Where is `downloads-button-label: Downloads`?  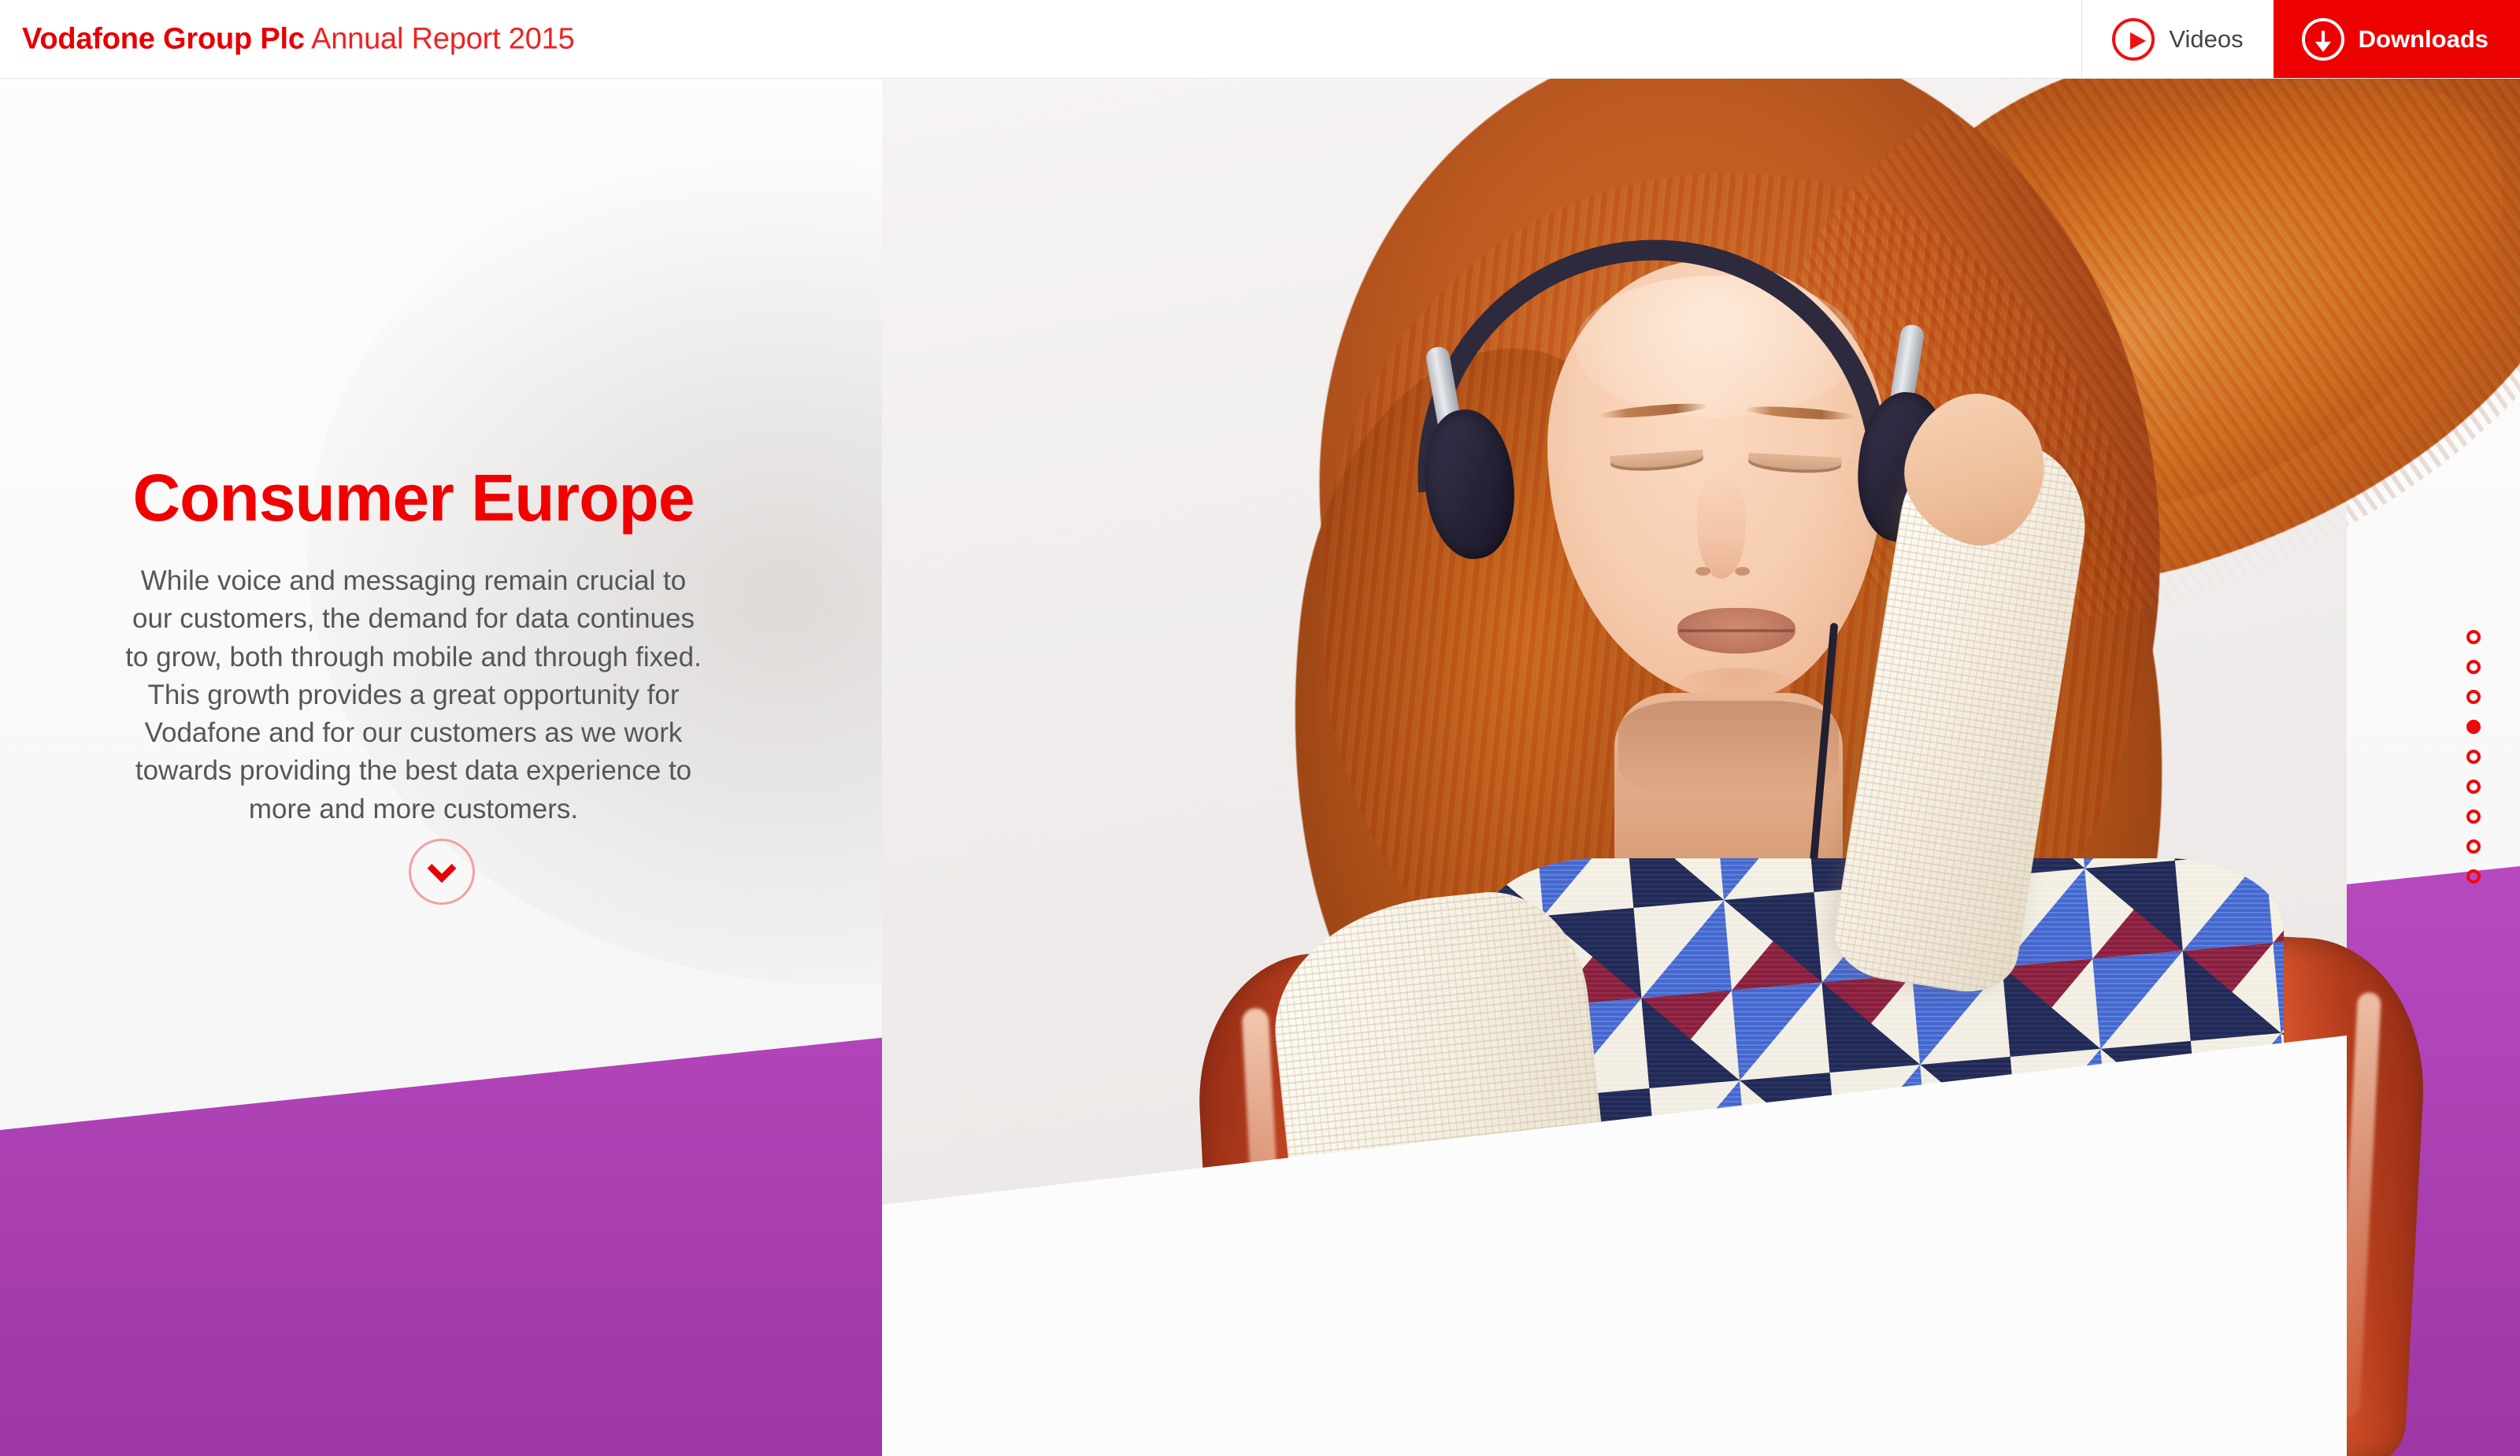
downloads-button-label: Downloads is located at coordinates (2423, 38).